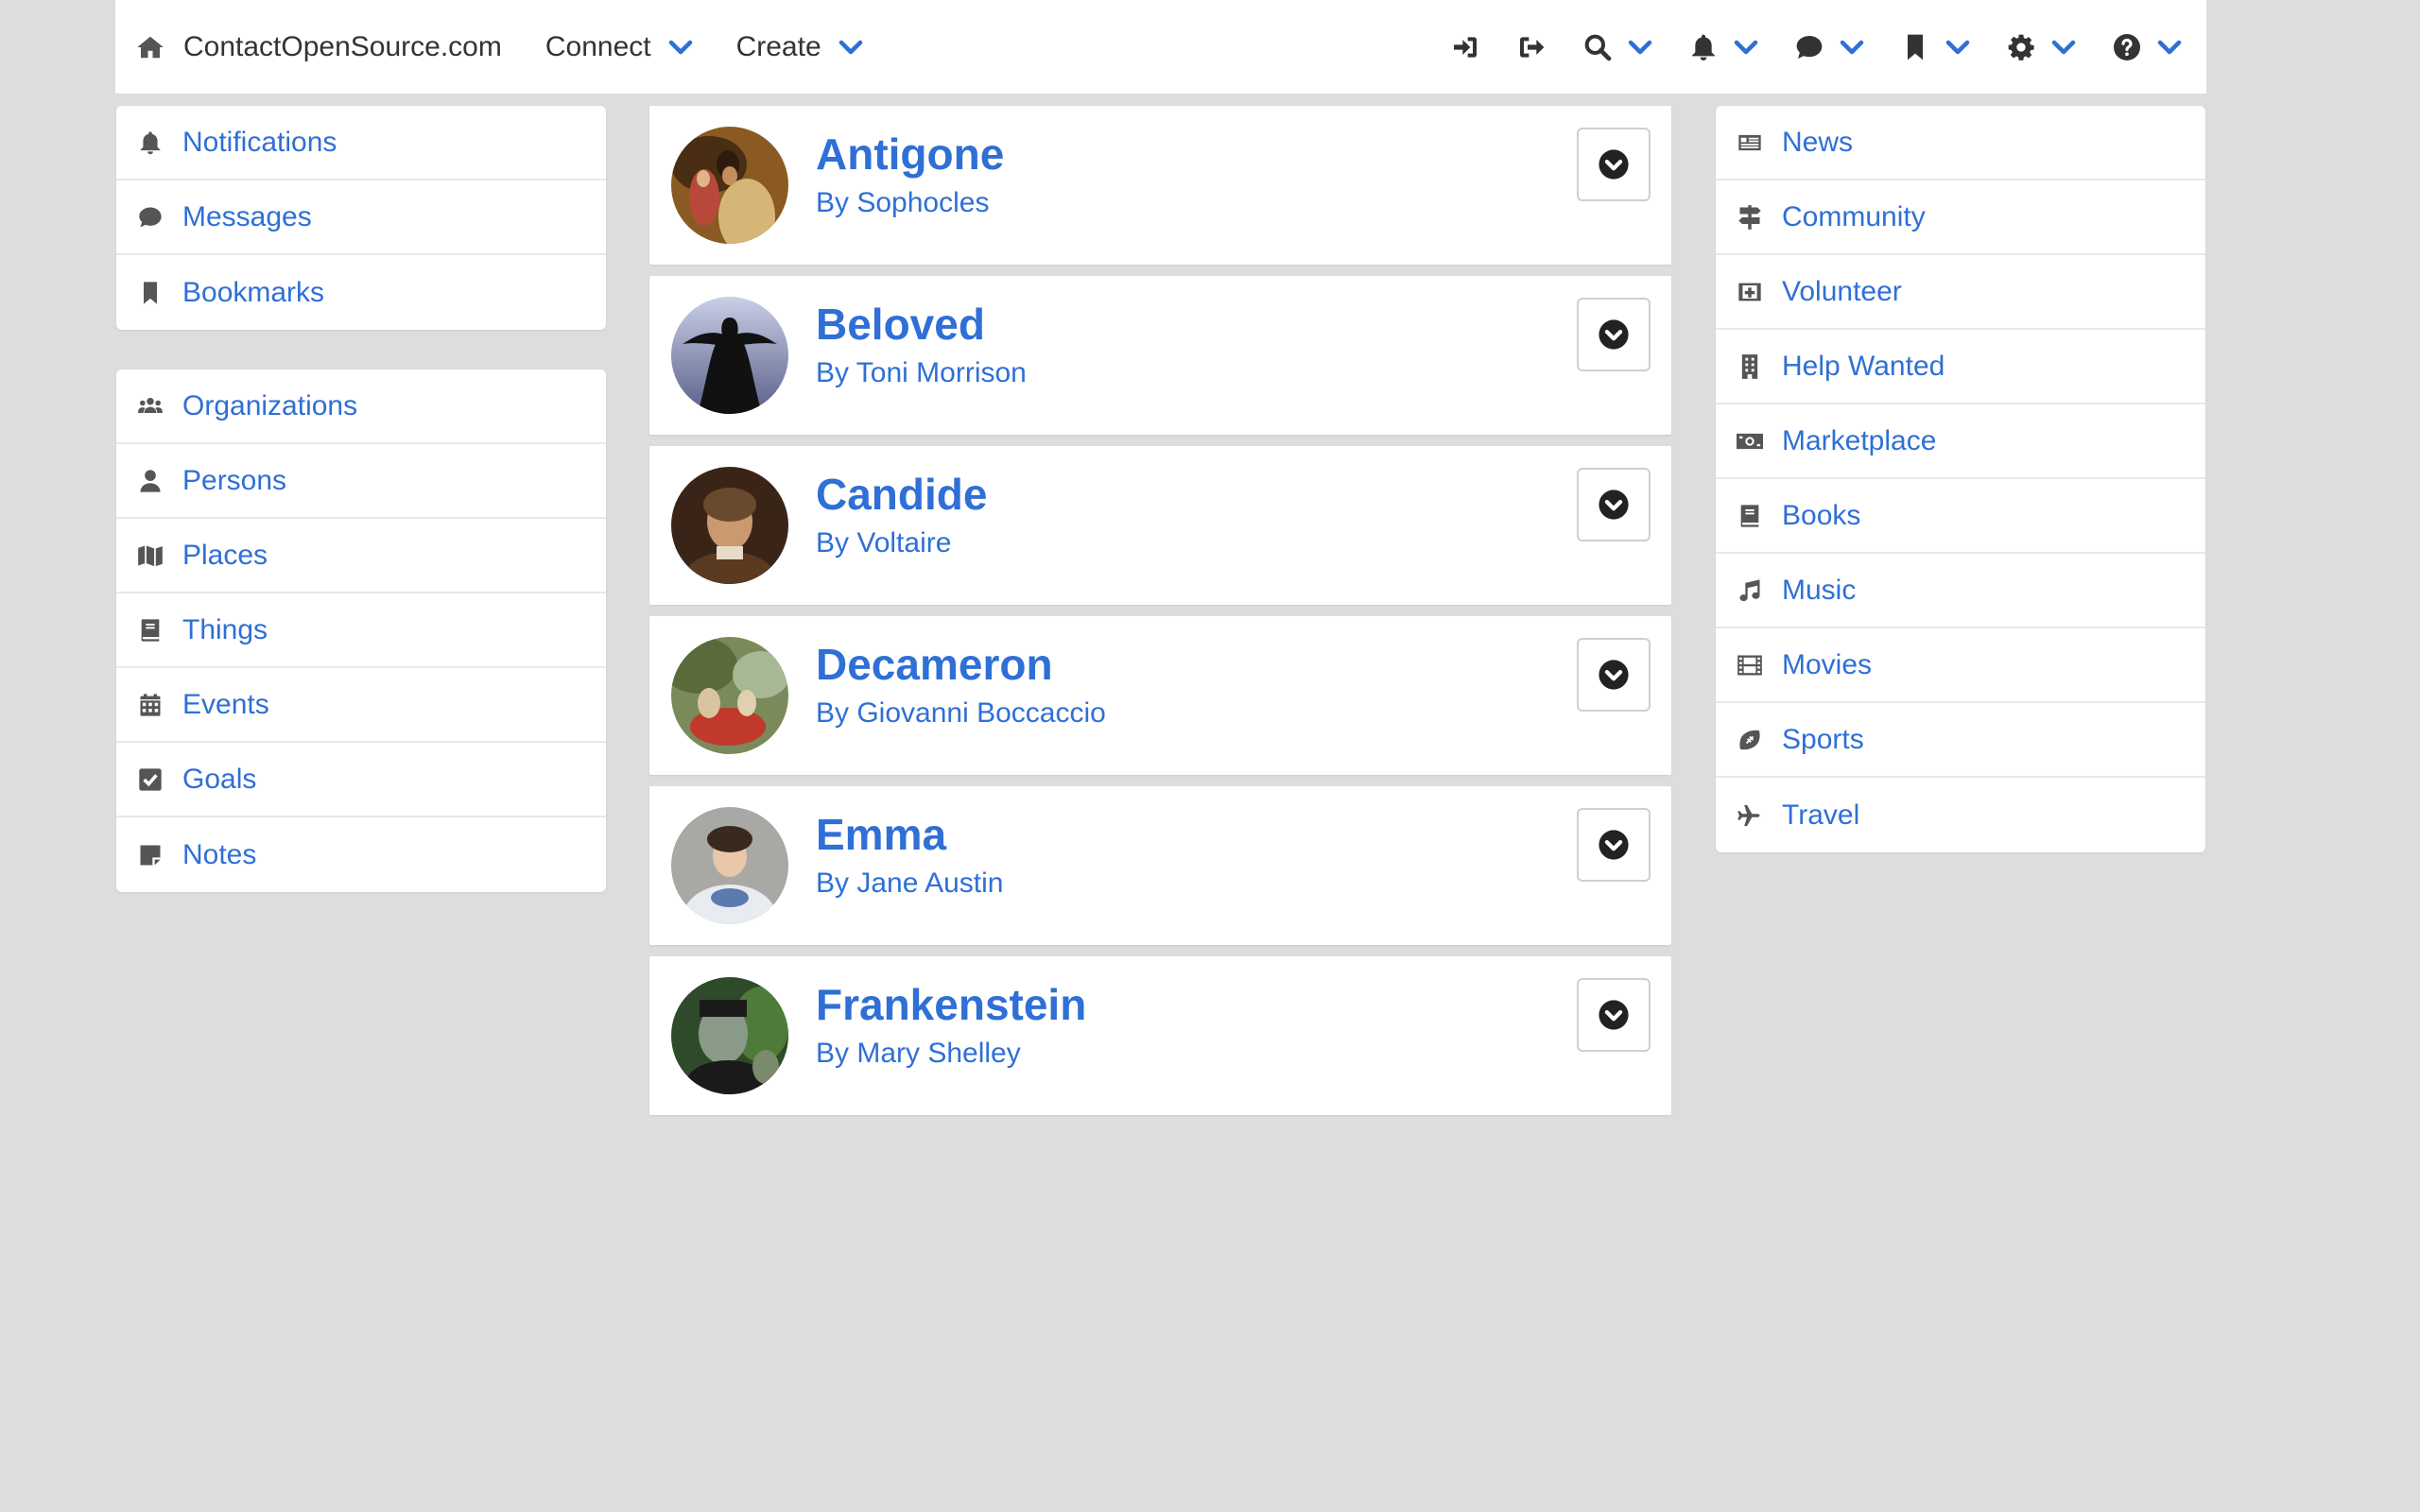 The width and height of the screenshot is (2420, 1512). Describe the element at coordinates (918, 1054) in the screenshot. I see `book-author: By Mary Shelley` at that location.